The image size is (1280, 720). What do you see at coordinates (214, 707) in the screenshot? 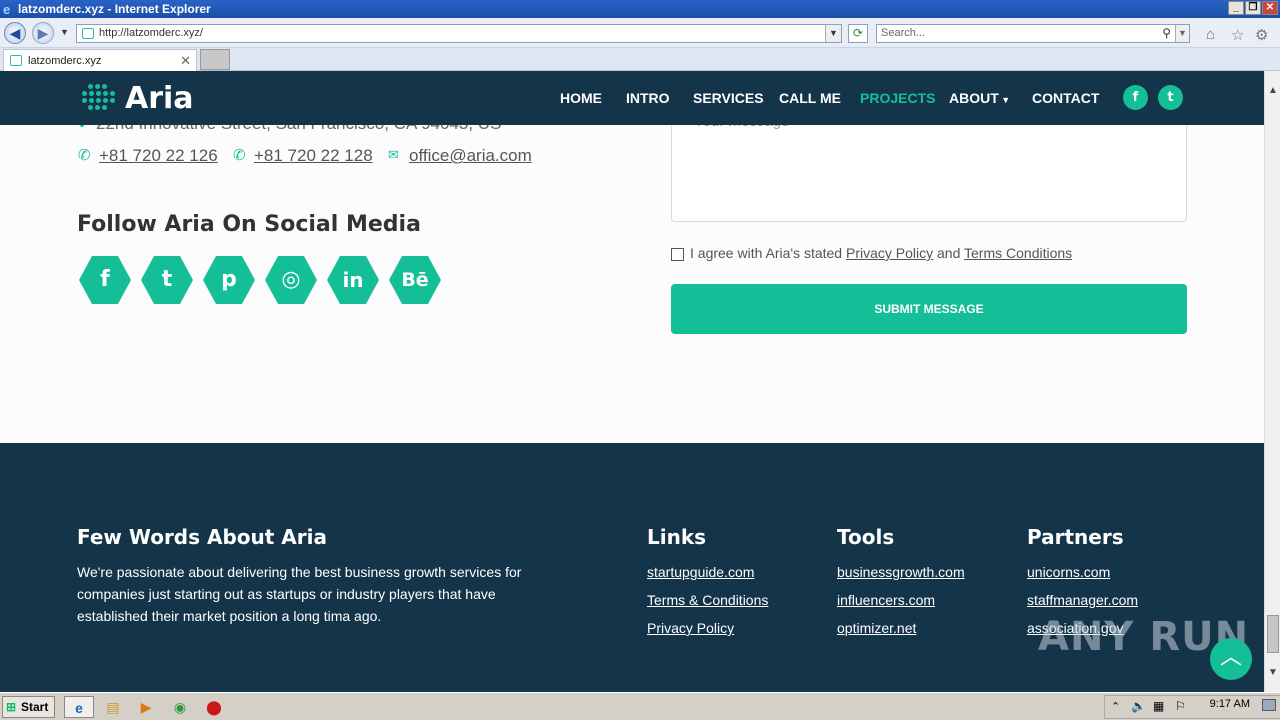
I see `taskbar-opera-icon: ⬤` at bounding box center [214, 707].